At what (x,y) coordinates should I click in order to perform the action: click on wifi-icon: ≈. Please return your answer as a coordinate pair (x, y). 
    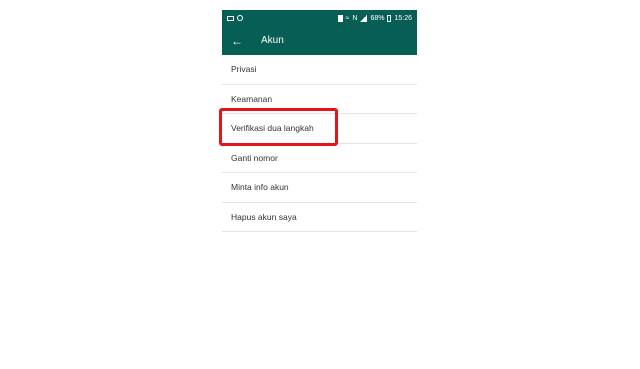
    Looking at the image, I should click on (347, 18).